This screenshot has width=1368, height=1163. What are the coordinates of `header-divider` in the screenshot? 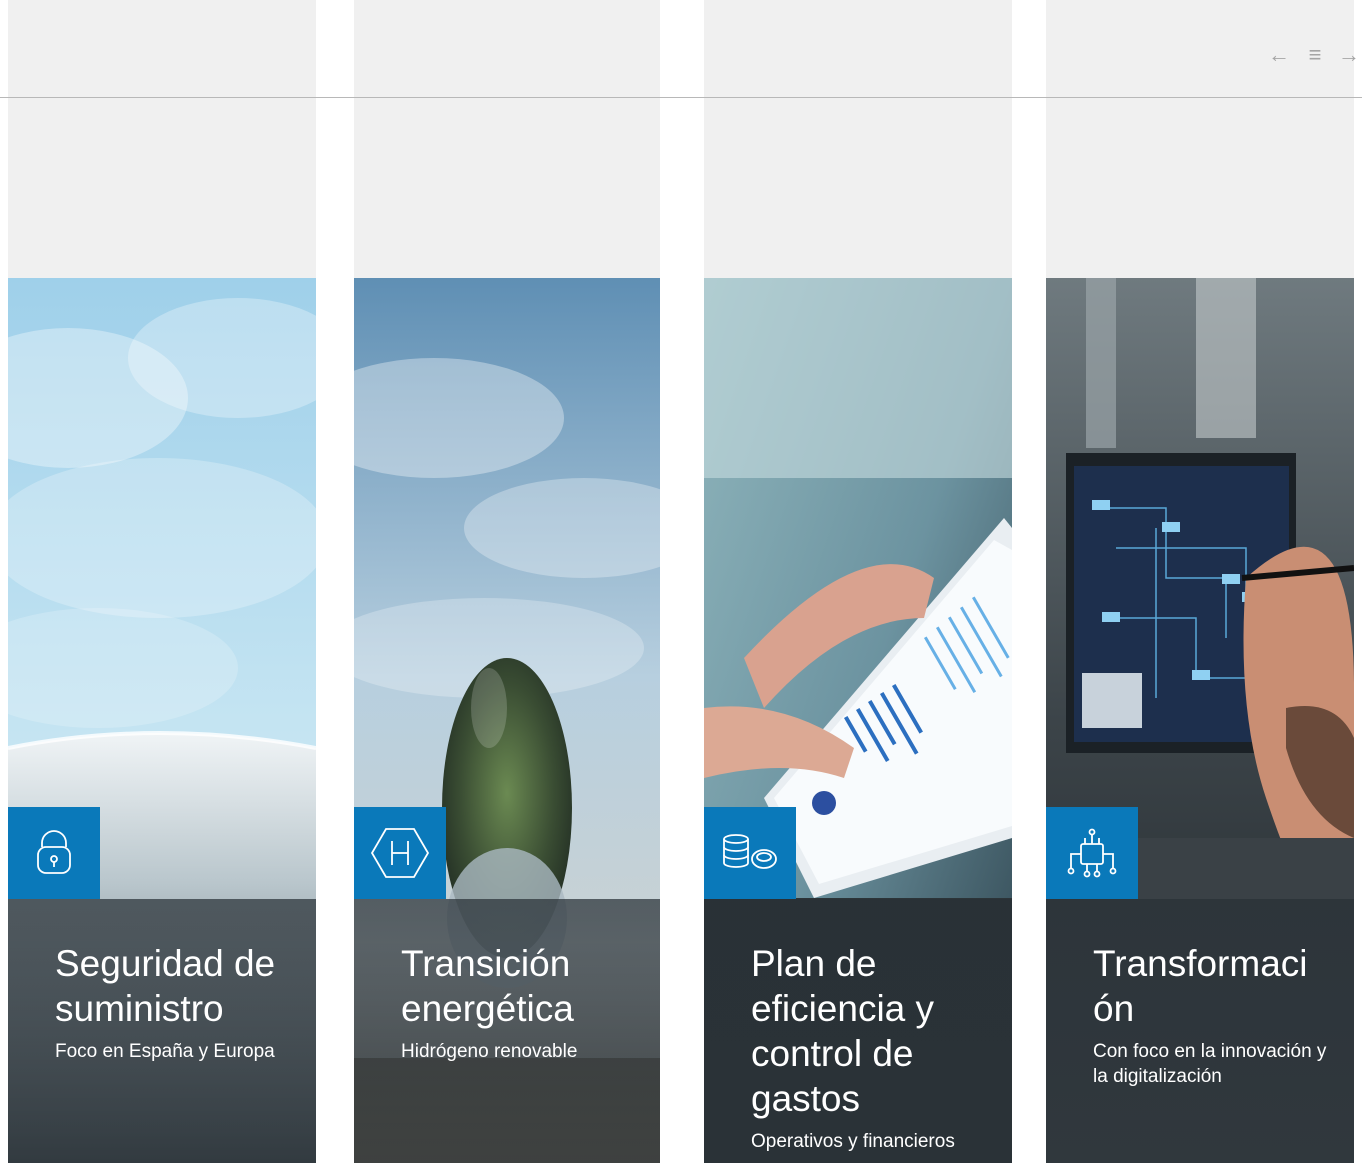 It's located at (681, 97).